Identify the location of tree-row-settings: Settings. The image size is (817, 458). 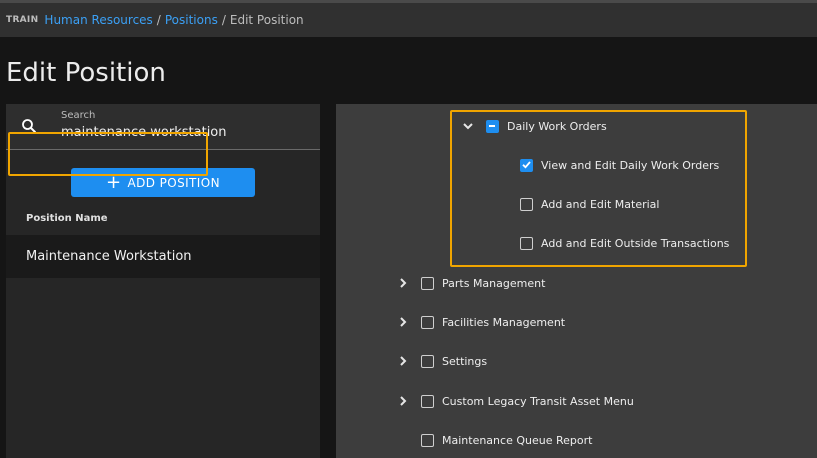
(441, 361).